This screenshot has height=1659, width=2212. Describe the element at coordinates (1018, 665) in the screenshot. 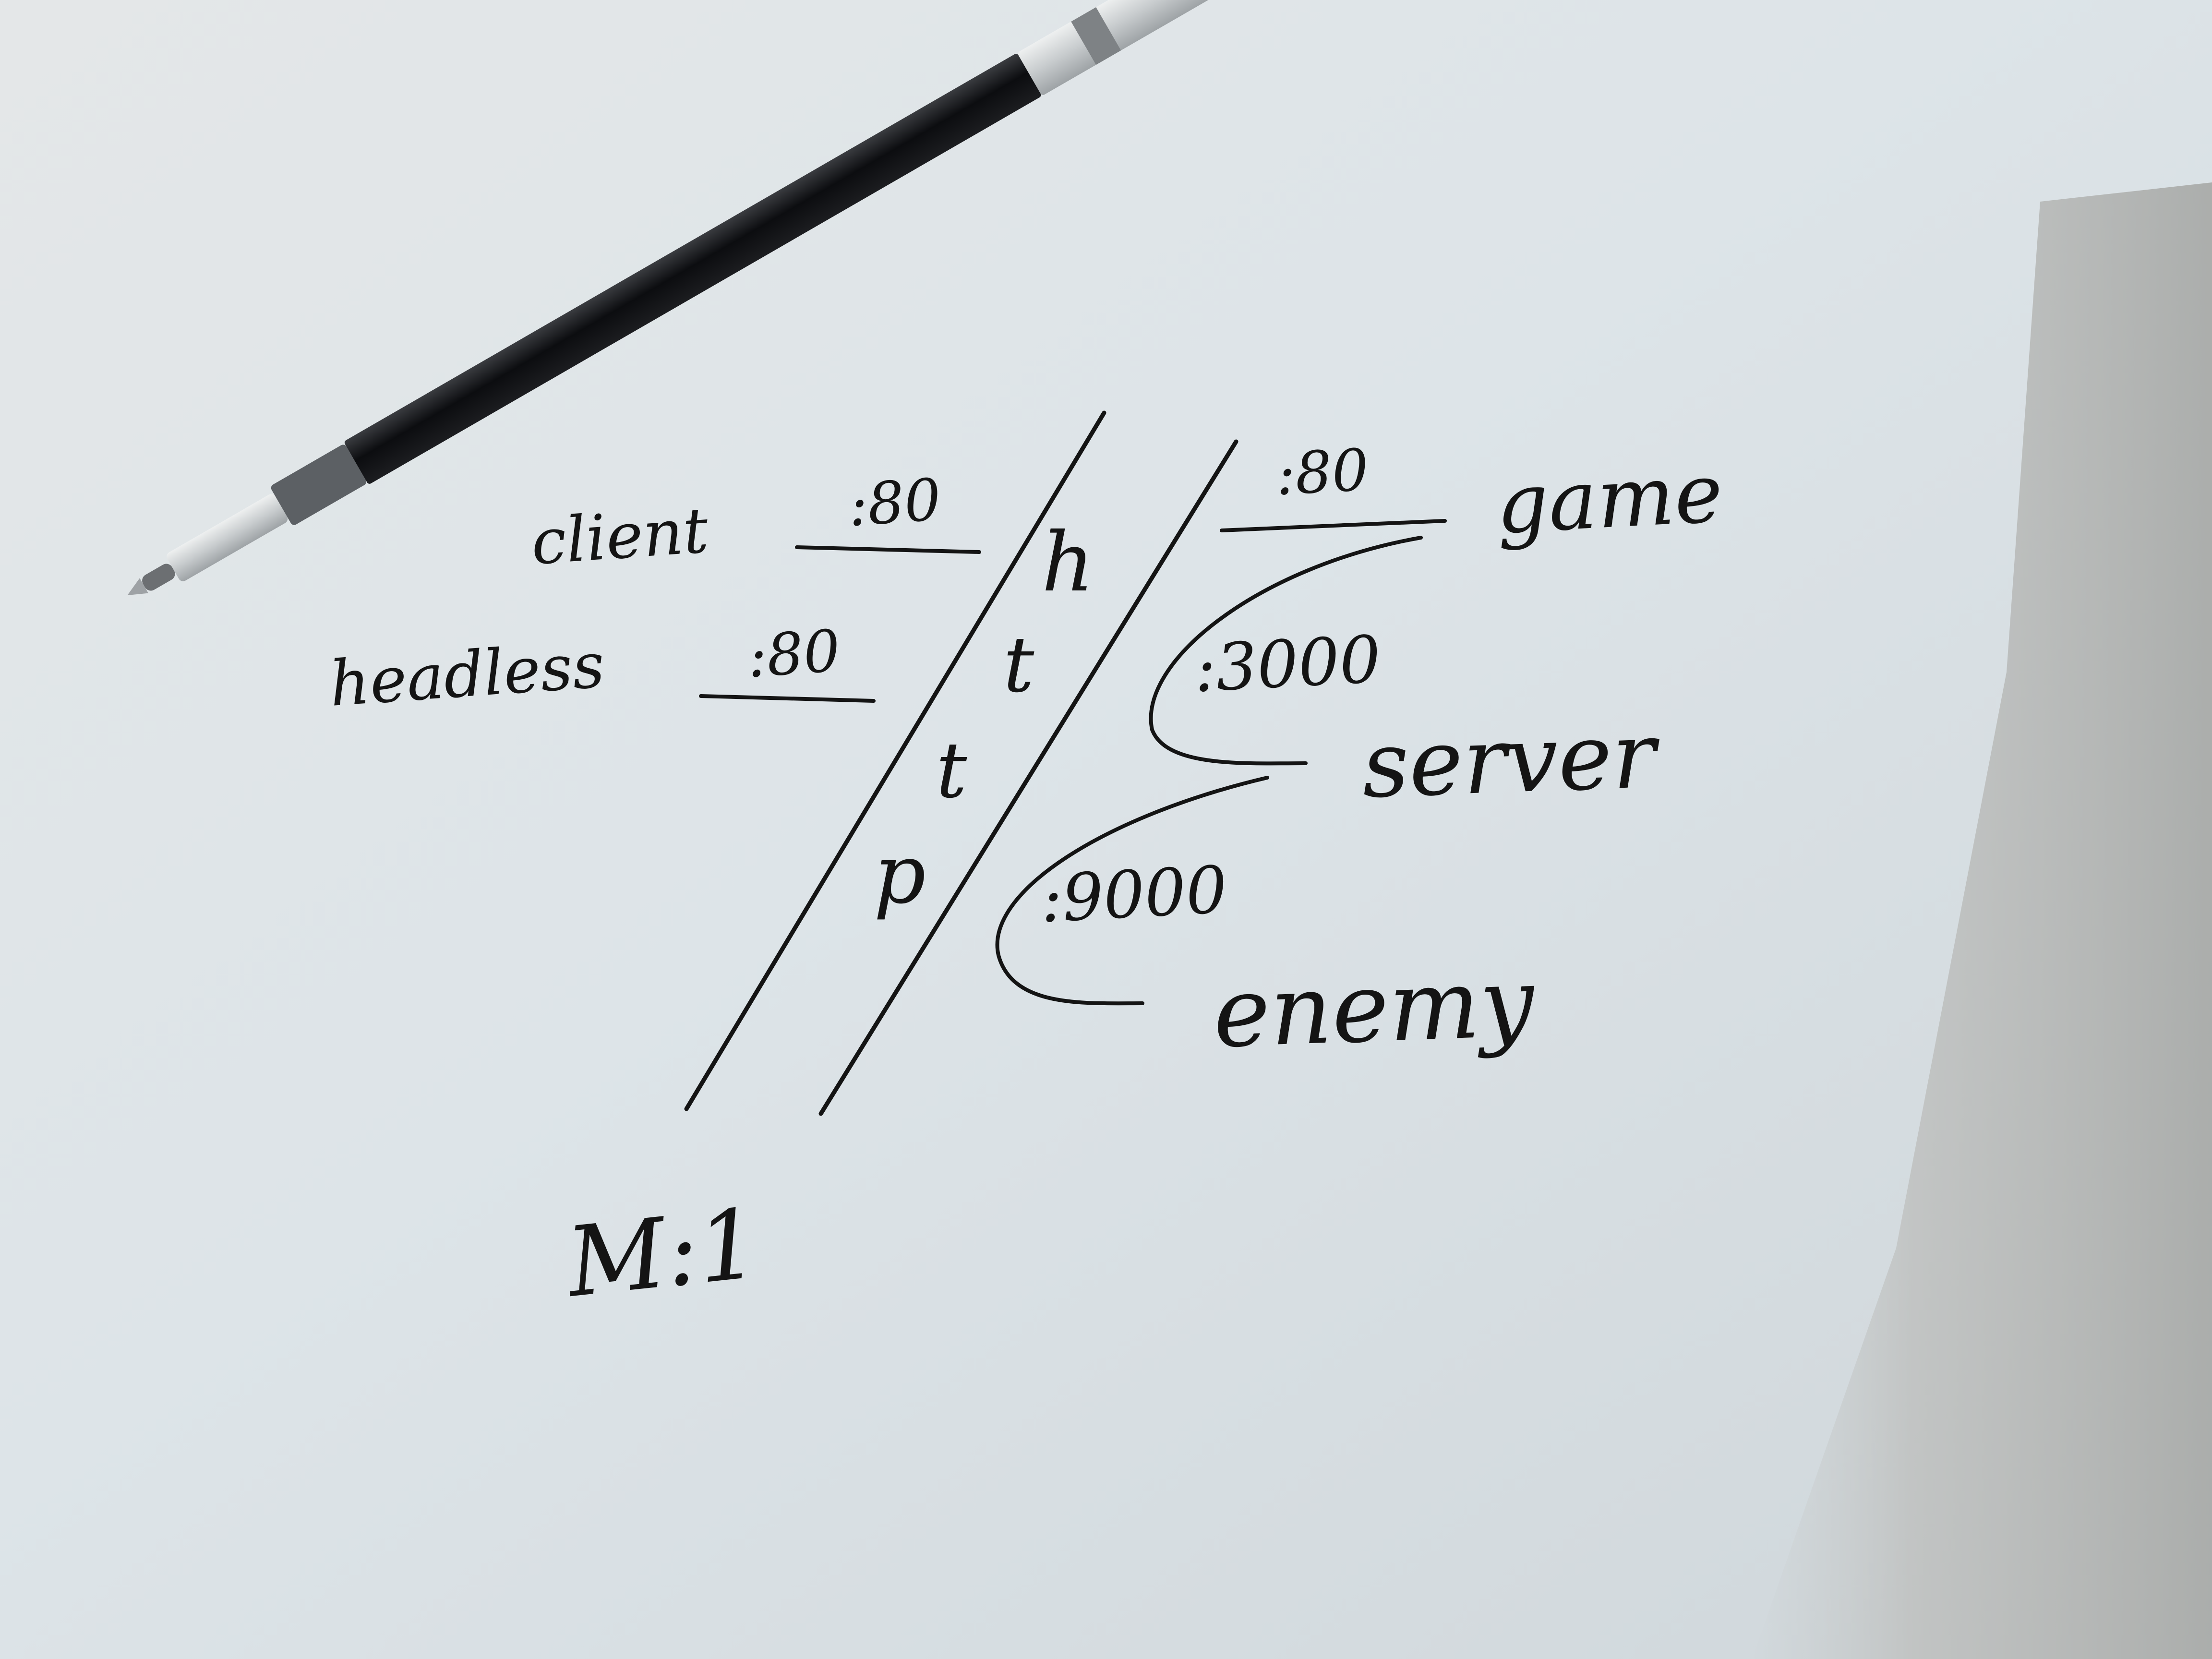

I see `protocol-letter-t1: t` at that location.